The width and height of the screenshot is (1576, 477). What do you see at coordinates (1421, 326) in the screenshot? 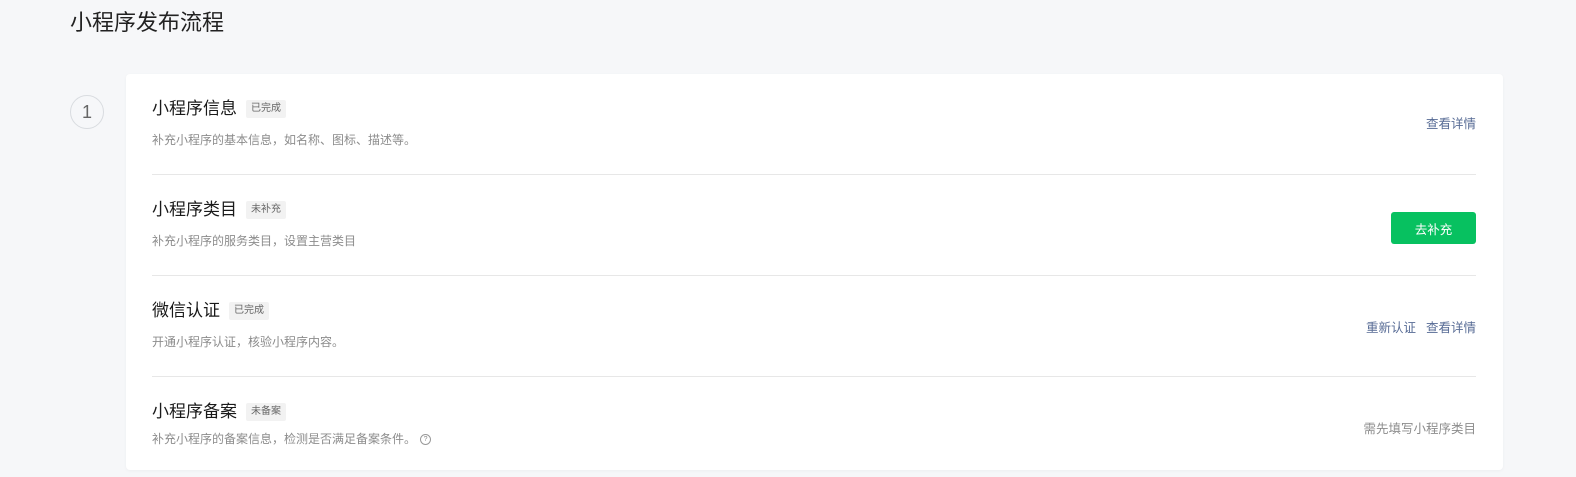
I see `row-actions: 重新认证 查看详情` at bounding box center [1421, 326].